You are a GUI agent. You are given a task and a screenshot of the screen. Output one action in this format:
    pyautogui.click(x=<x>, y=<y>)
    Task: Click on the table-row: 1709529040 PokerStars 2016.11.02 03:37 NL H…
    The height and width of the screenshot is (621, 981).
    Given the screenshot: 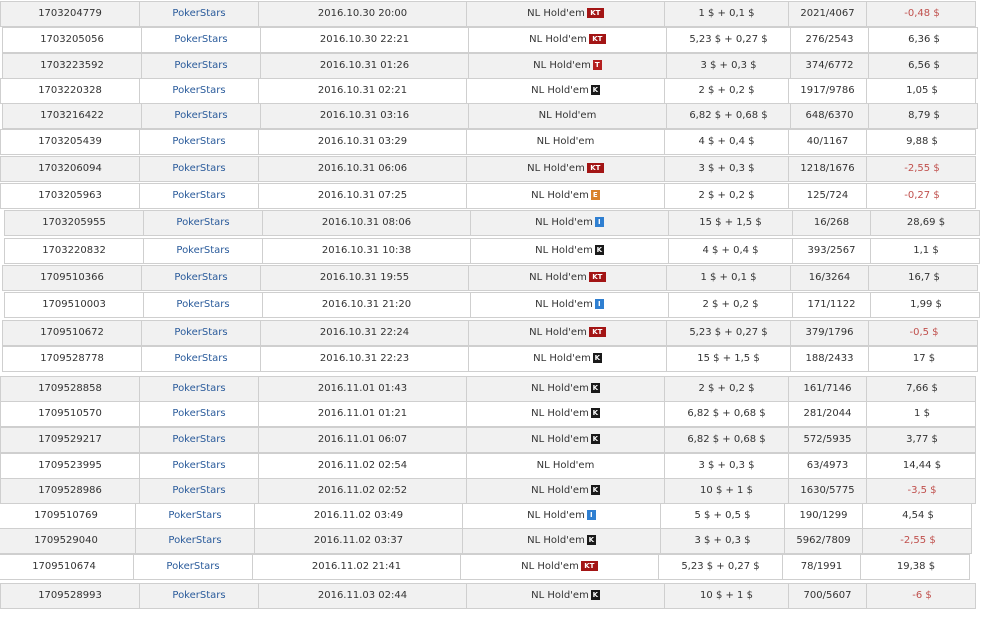 What is the action you would take?
    pyautogui.click(x=486, y=541)
    